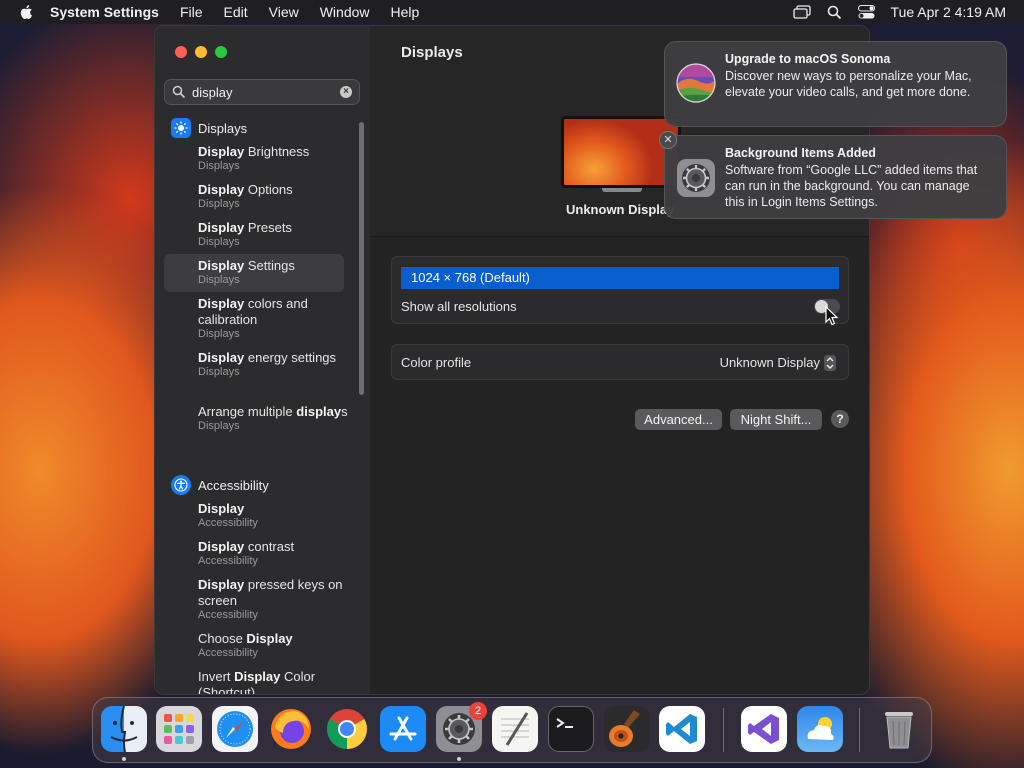 The image size is (1024, 768). Describe the element at coordinates (899, 729) in the screenshot. I see `dock-trash` at that location.